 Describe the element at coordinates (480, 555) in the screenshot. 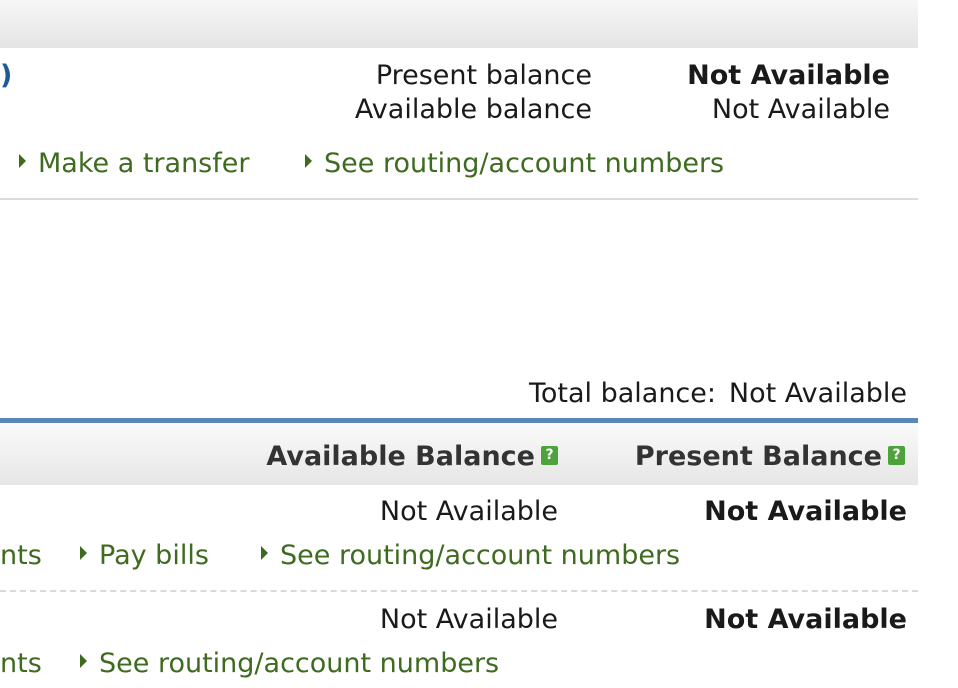

I see `row1-see-routing-label: See routing/account numbers` at that location.